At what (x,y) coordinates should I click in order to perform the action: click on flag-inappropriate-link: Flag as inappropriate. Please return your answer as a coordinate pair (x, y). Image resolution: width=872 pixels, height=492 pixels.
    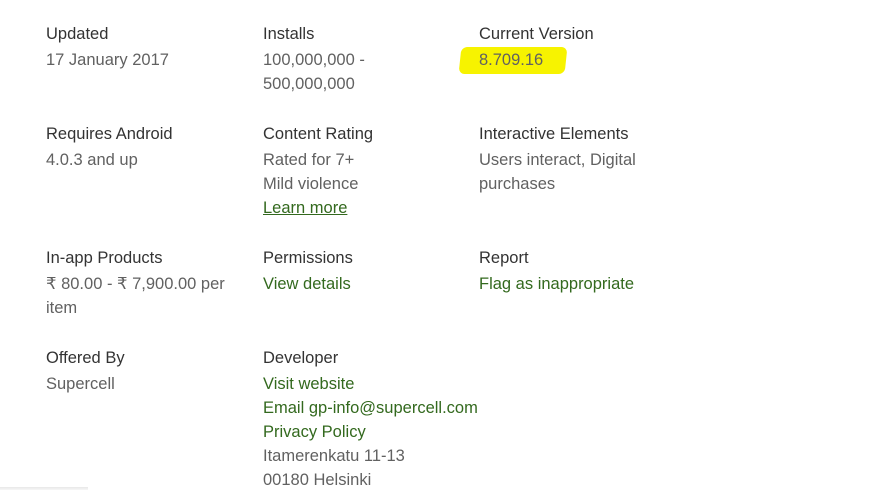
    Looking at the image, I should click on (579, 284).